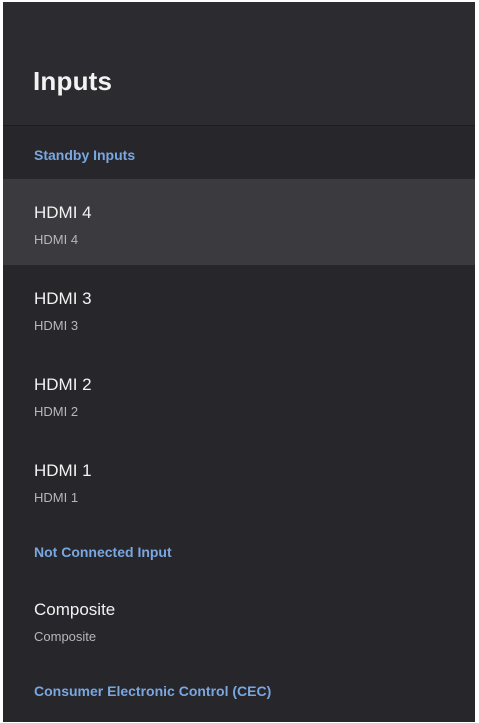 The height and width of the screenshot is (723, 479). I want to click on section-label: Standby Inputs, so click(85, 155).